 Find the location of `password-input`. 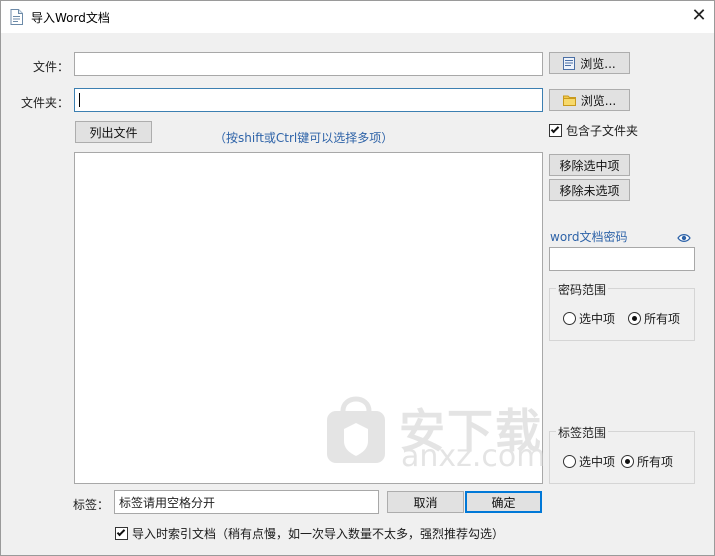

password-input is located at coordinates (622, 259).